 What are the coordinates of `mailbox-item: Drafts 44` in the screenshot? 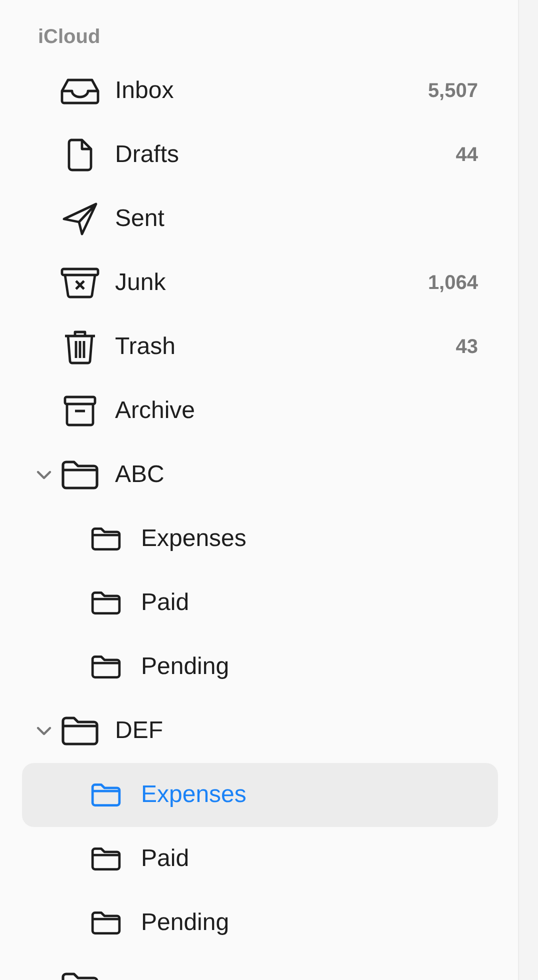 It's located at (260, 155).